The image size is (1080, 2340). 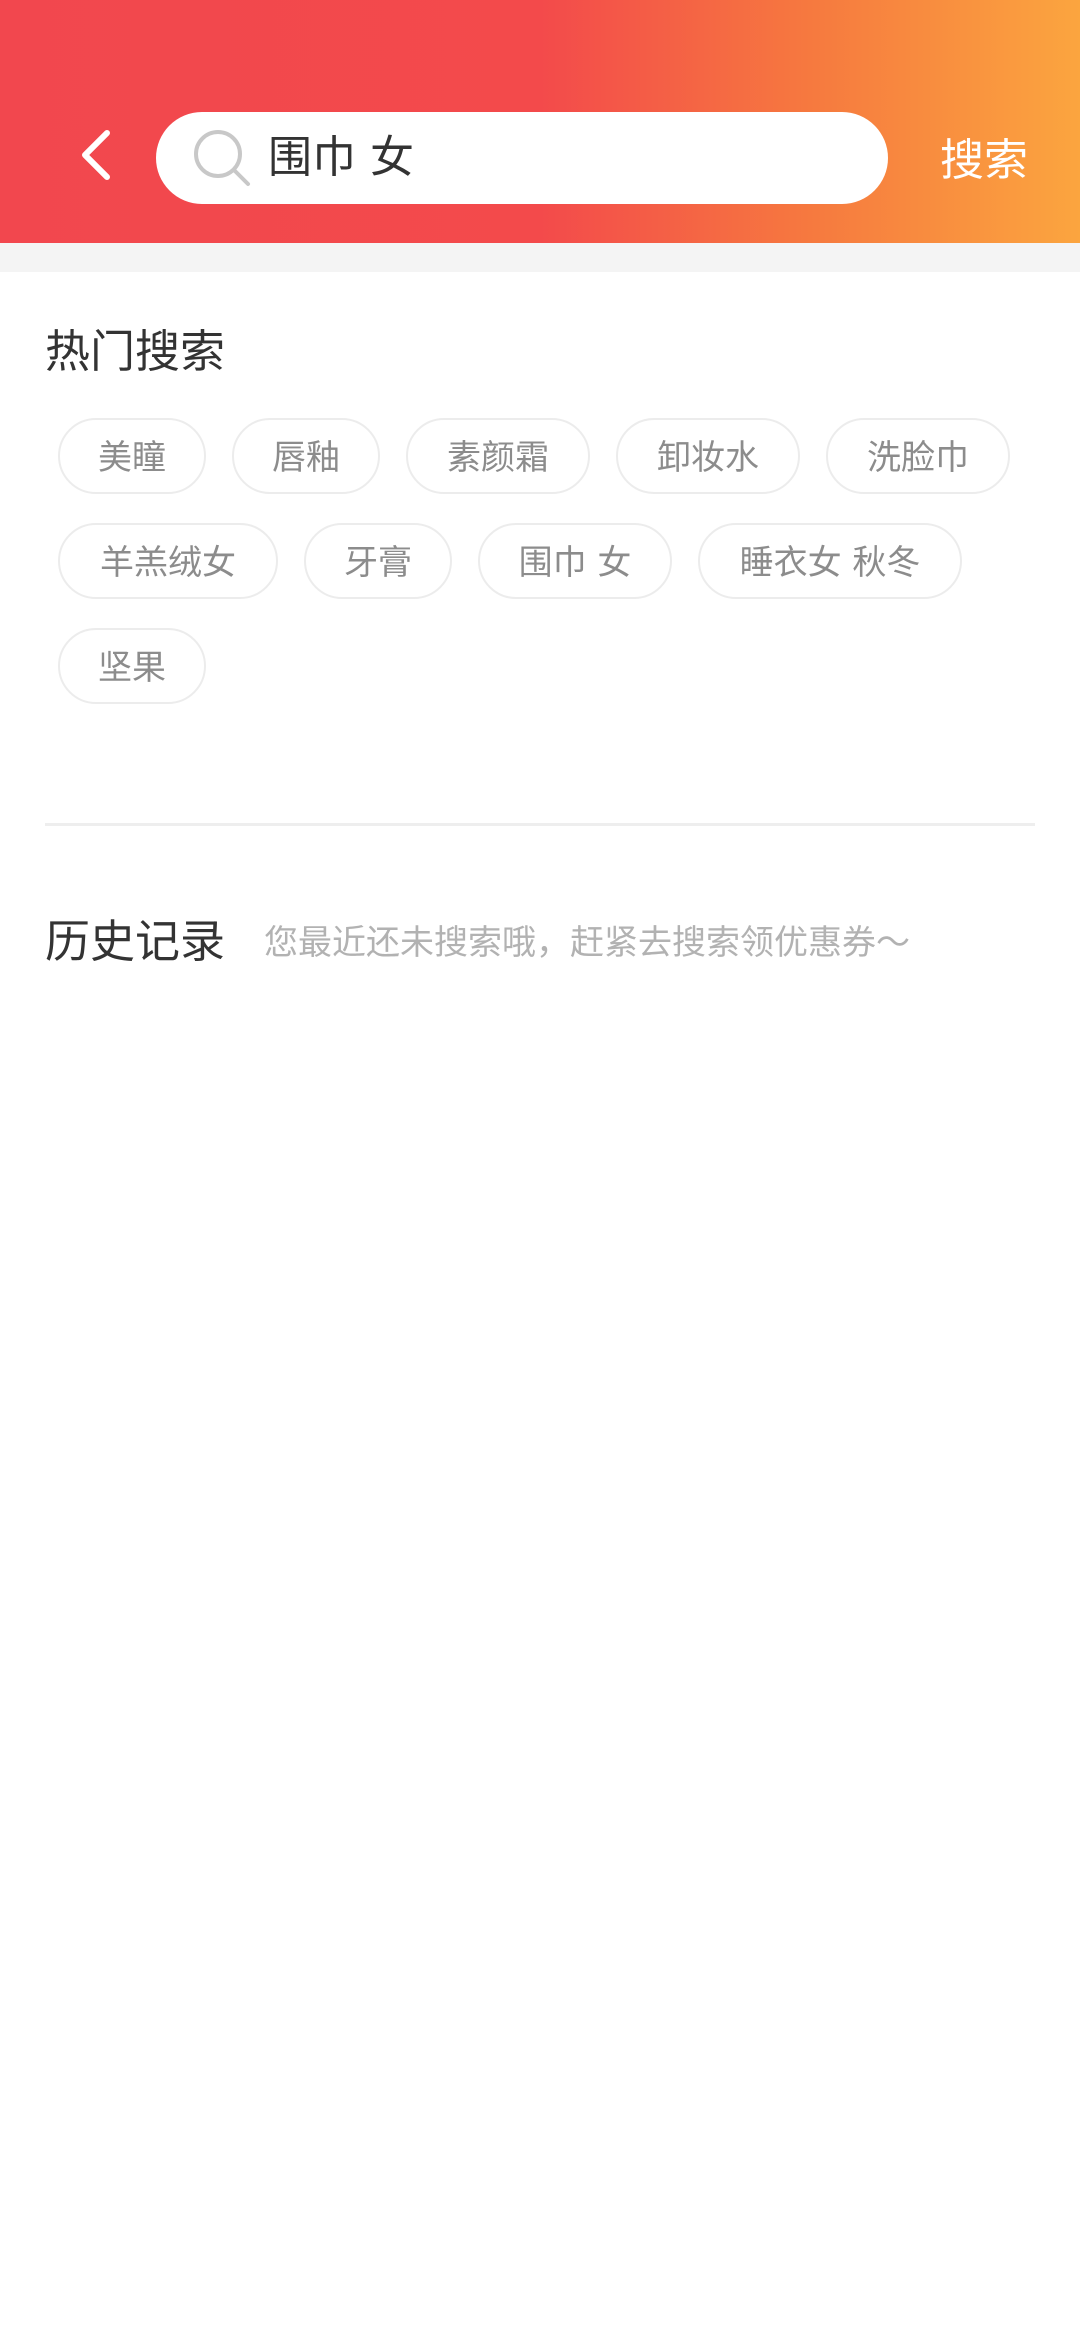 I want to click on back-button, so click(x=95, y=155).